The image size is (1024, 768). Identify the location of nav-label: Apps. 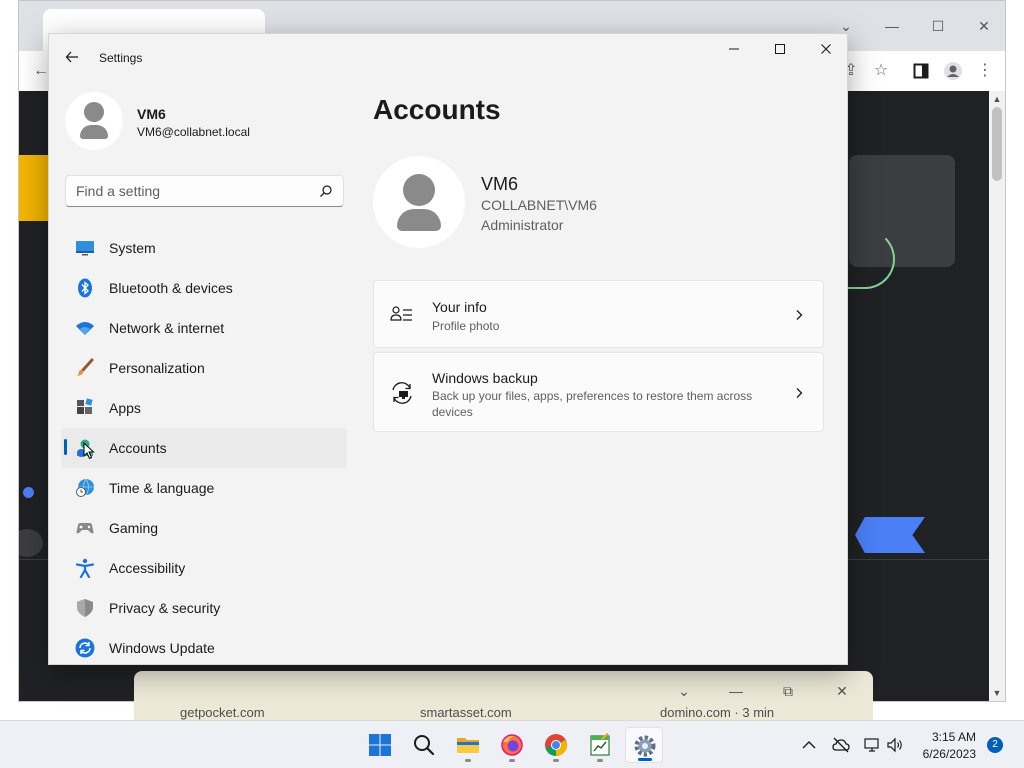
(125, 408).